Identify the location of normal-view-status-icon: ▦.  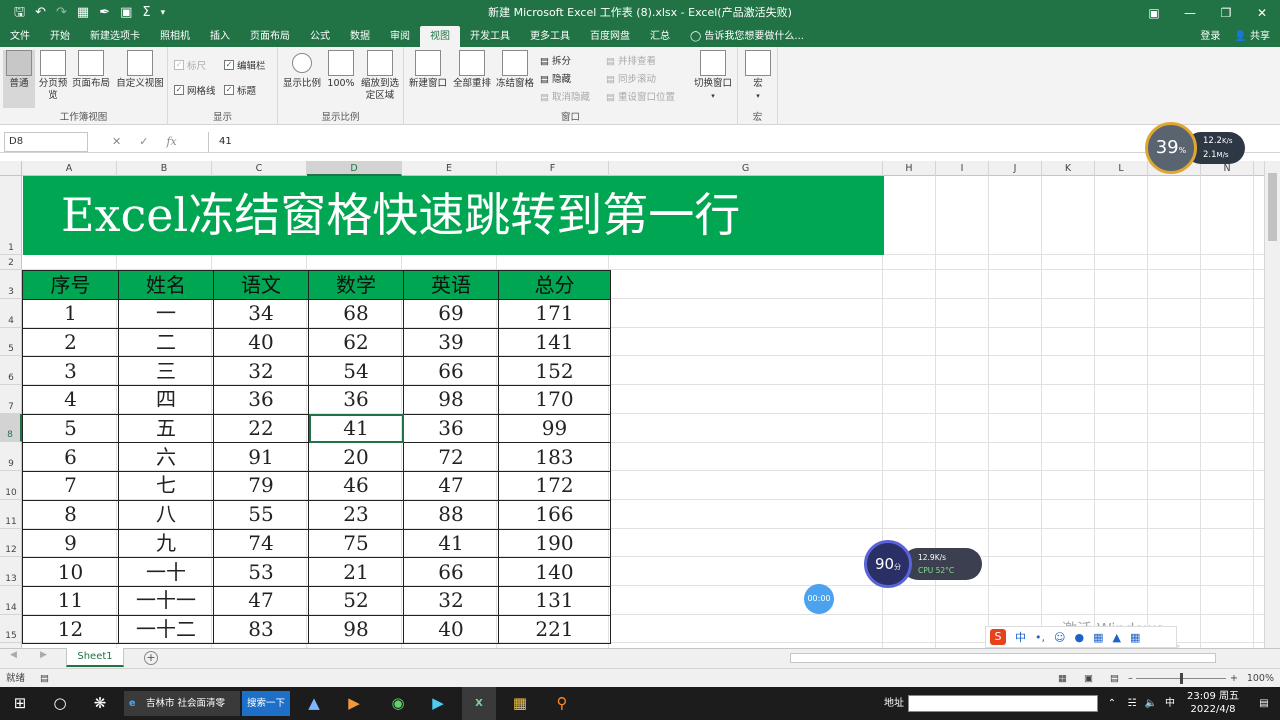
(1062, 678).